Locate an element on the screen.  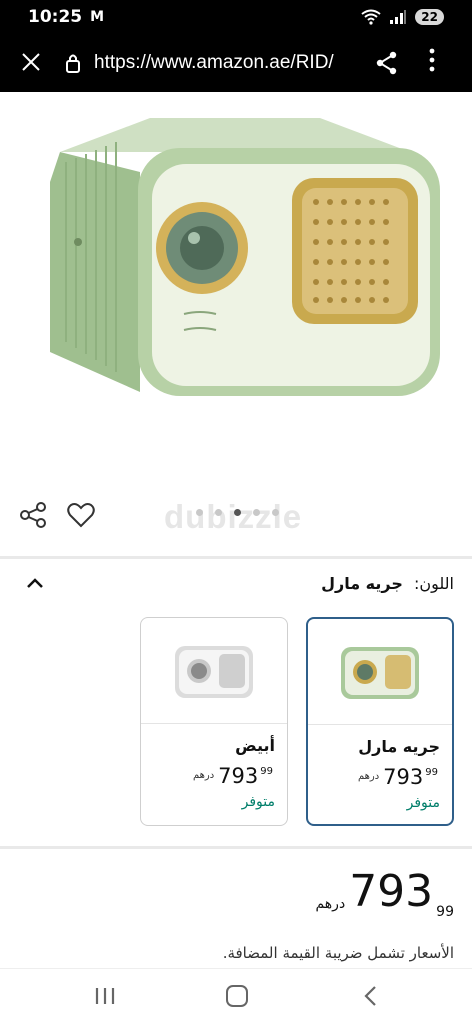
color-option-white: أبيض درهم 793 99 متوفر is located at coordinates (214, 721).